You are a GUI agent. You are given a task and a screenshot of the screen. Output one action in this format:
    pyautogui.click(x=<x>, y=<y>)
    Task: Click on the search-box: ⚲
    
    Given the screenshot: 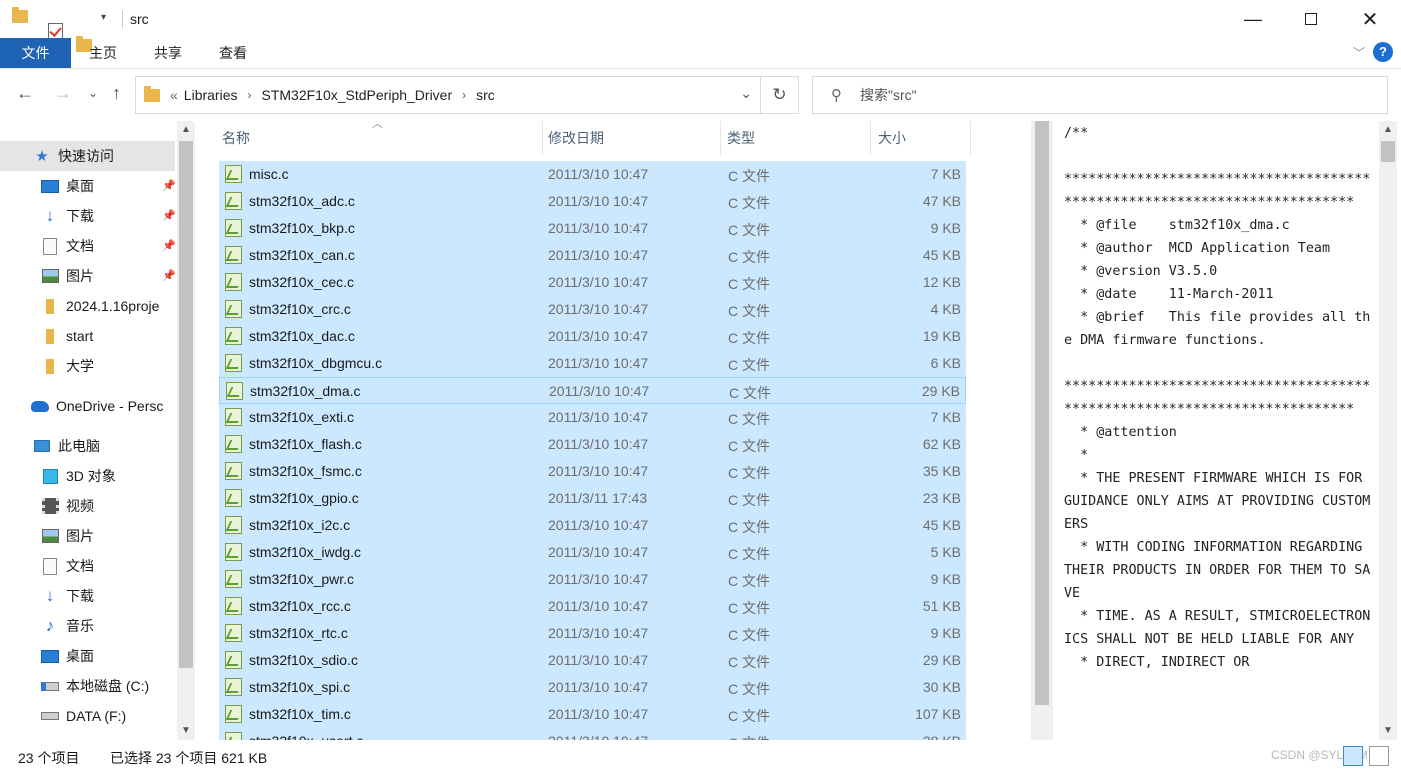 What is the action you would take?
    pyautogui.click(x=1100, y=95)
    